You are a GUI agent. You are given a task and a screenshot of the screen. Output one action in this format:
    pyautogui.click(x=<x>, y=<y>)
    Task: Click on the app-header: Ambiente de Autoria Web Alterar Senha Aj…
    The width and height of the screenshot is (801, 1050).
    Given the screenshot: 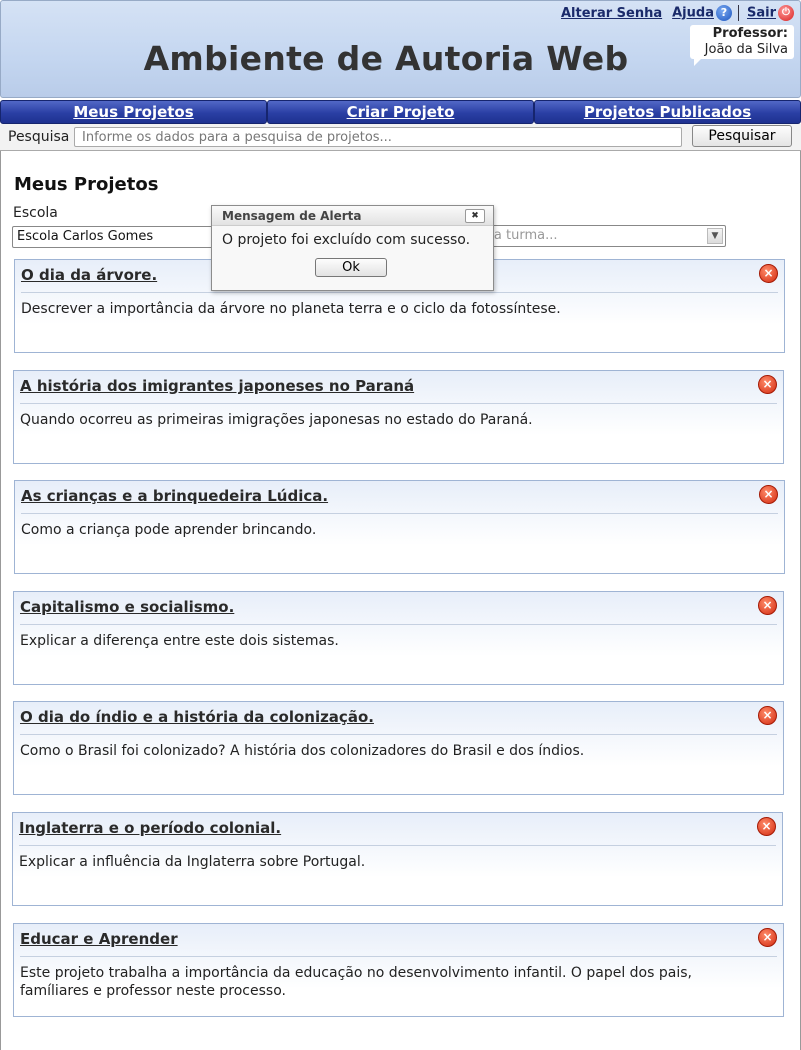 What is the action you would take?
    pyautogui.click(x=400, y=49)
    